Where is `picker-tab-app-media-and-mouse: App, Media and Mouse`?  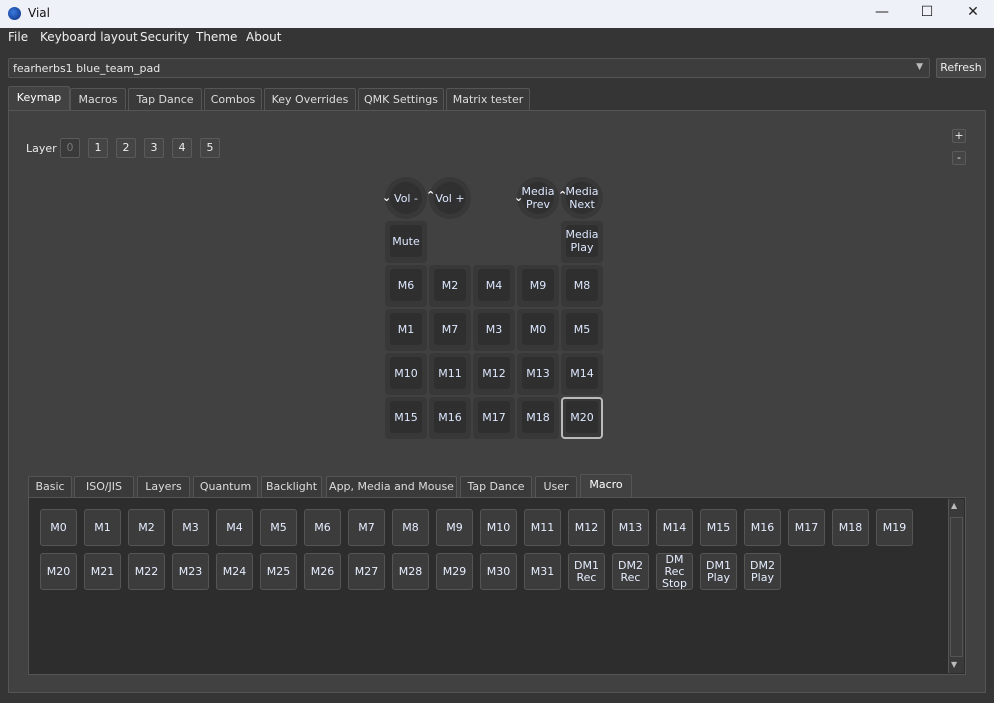 picker-tab-app-media-and-mouse: App, Media and Mouse is located at coordinates (391, 486).